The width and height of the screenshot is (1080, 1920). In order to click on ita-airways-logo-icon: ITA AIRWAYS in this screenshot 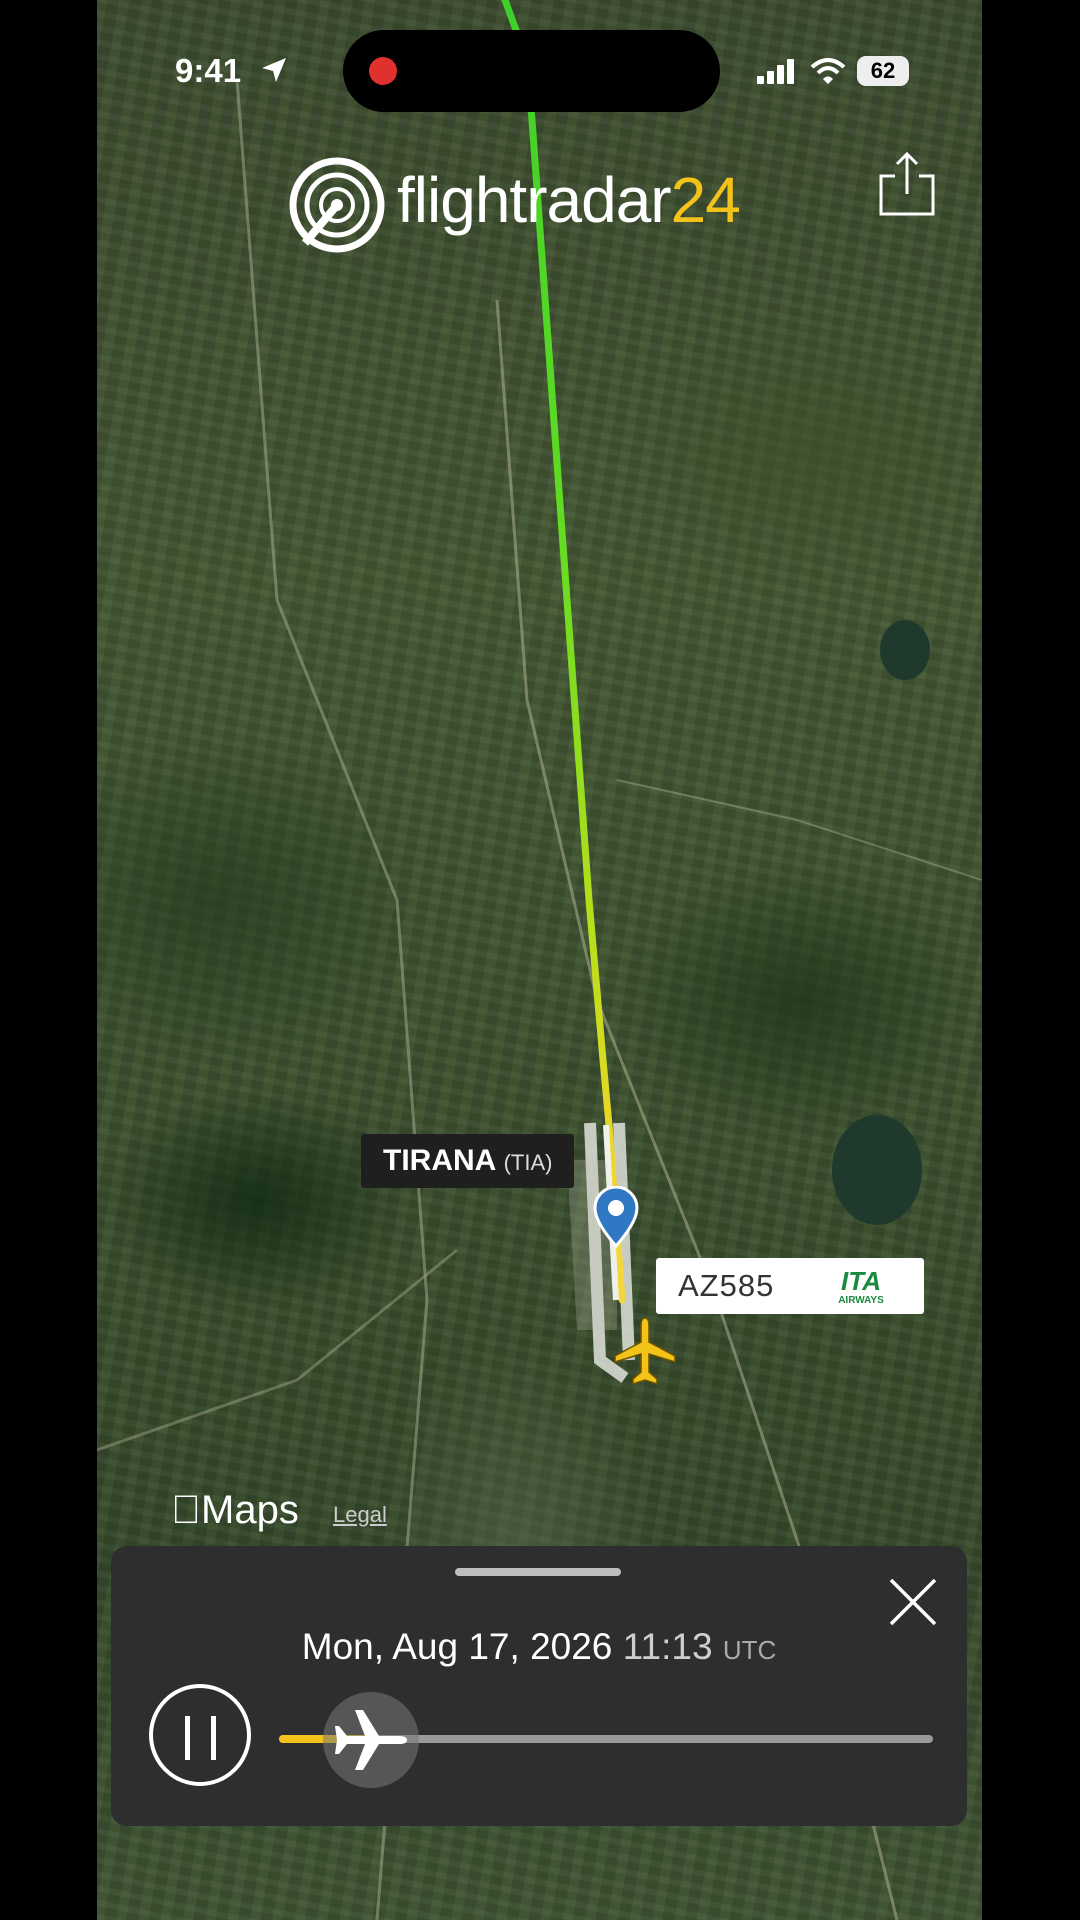, I will do `click(861, 1286)`.